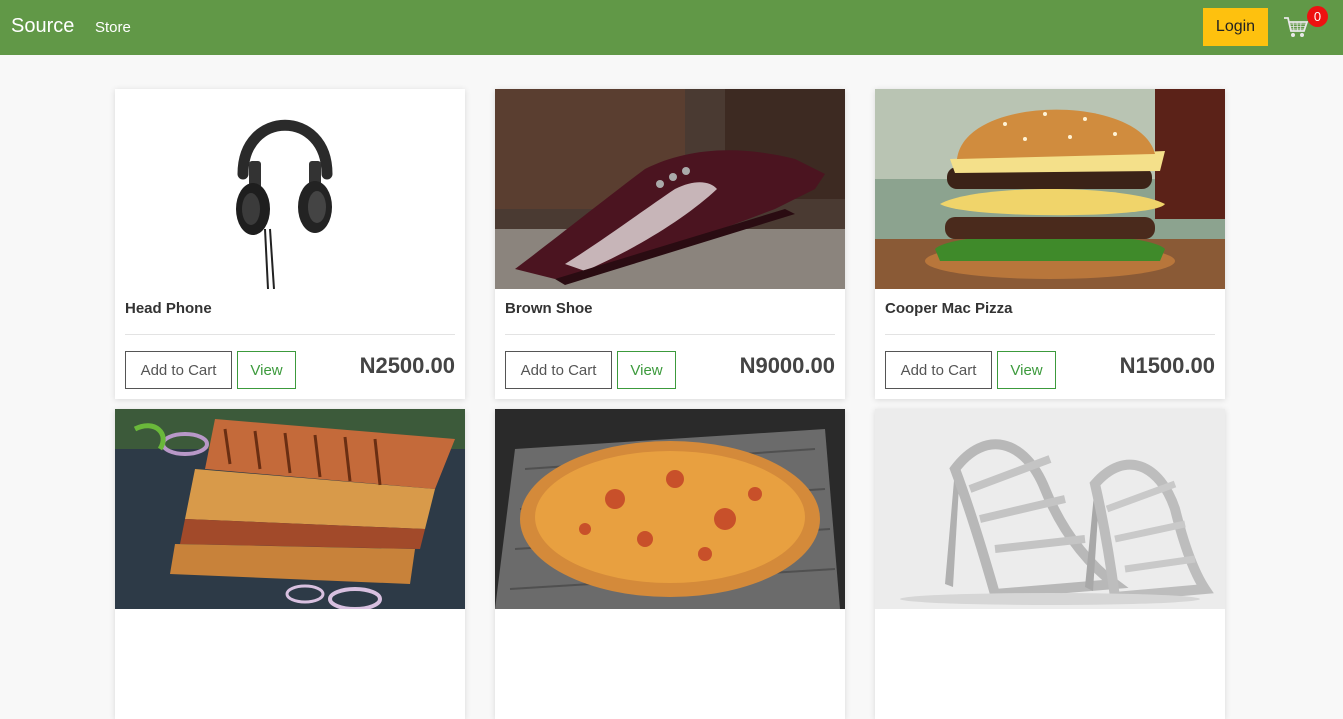 The height and width of the screenshot is (719, 1343). What do you see at coordinates (670, 189) in the screenshot?
I see `shoe-image` at bounding box center [670, 189].